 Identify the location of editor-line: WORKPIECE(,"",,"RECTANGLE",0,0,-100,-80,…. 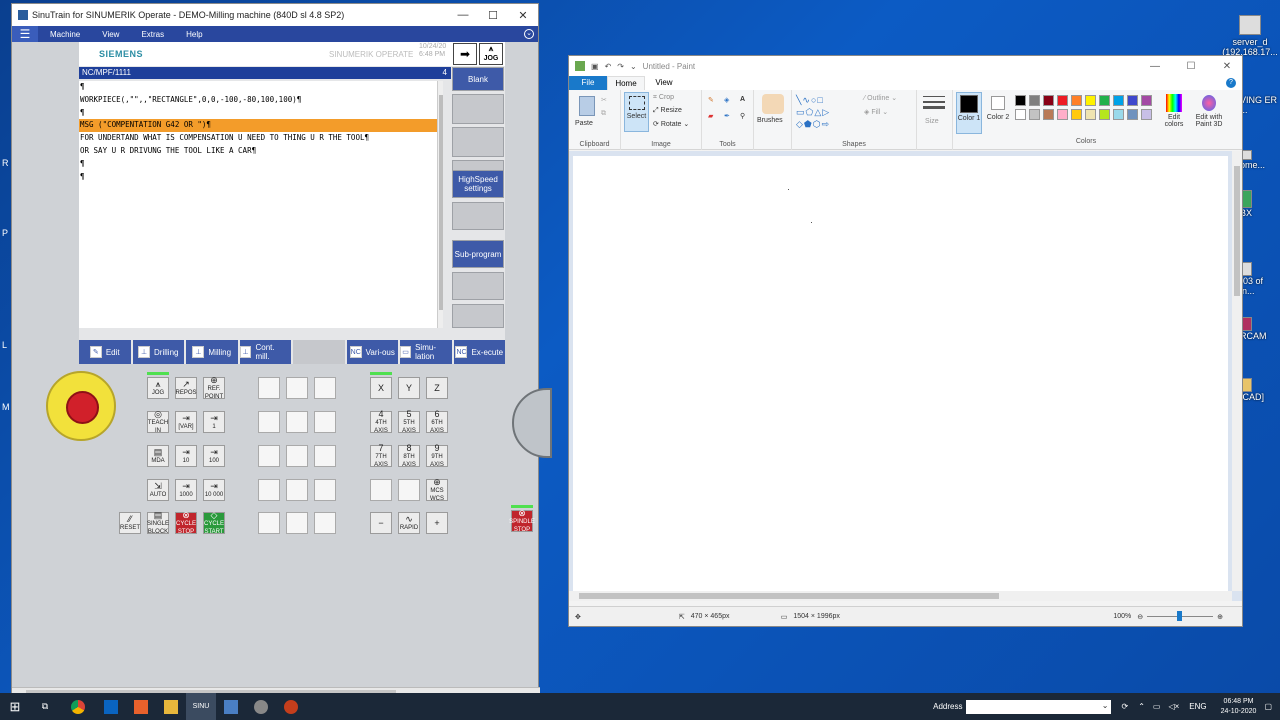
(261, 100).